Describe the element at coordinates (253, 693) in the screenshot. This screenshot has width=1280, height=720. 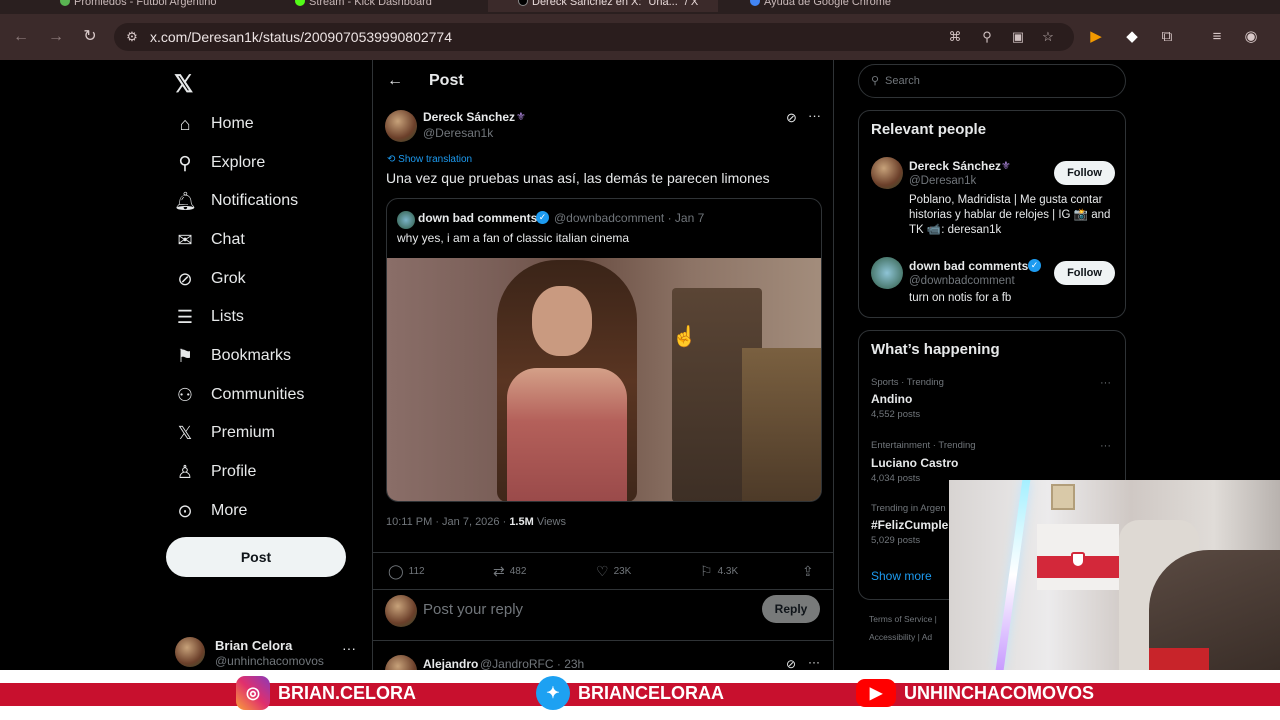
I see `instagram-icon: ◎` at that location.